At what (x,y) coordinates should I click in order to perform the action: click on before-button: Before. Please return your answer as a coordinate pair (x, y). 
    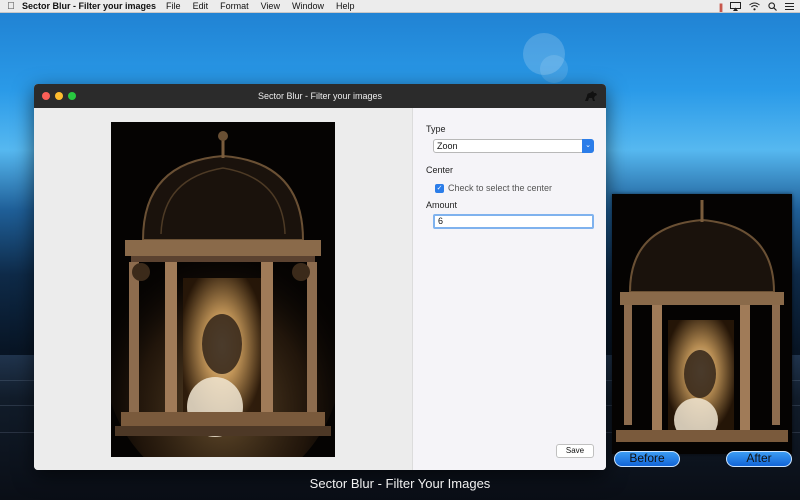
    Looking at the image, I should click on (647, 459).